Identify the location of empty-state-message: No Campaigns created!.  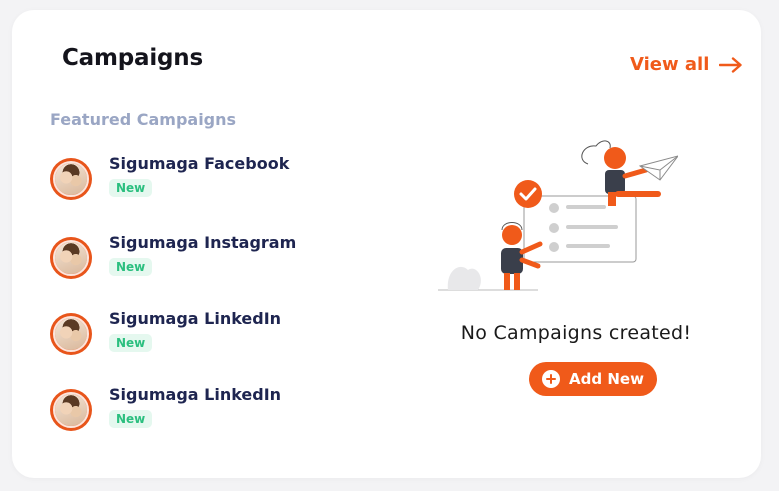
(576, 333).